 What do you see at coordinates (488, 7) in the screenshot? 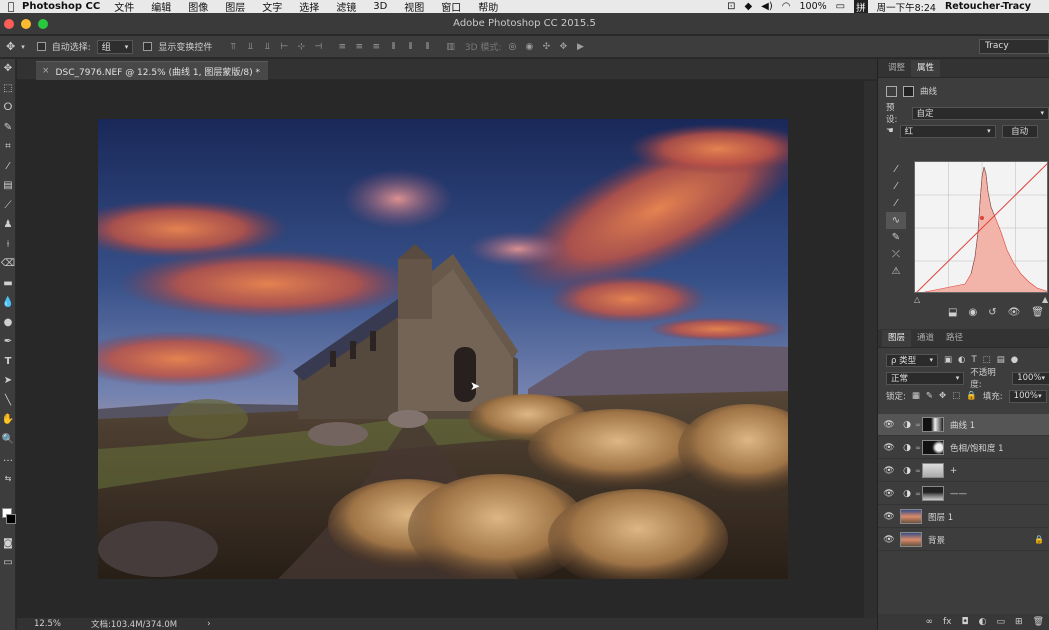
I see `menu-help: 帮助` at bounding box center [488, 7].